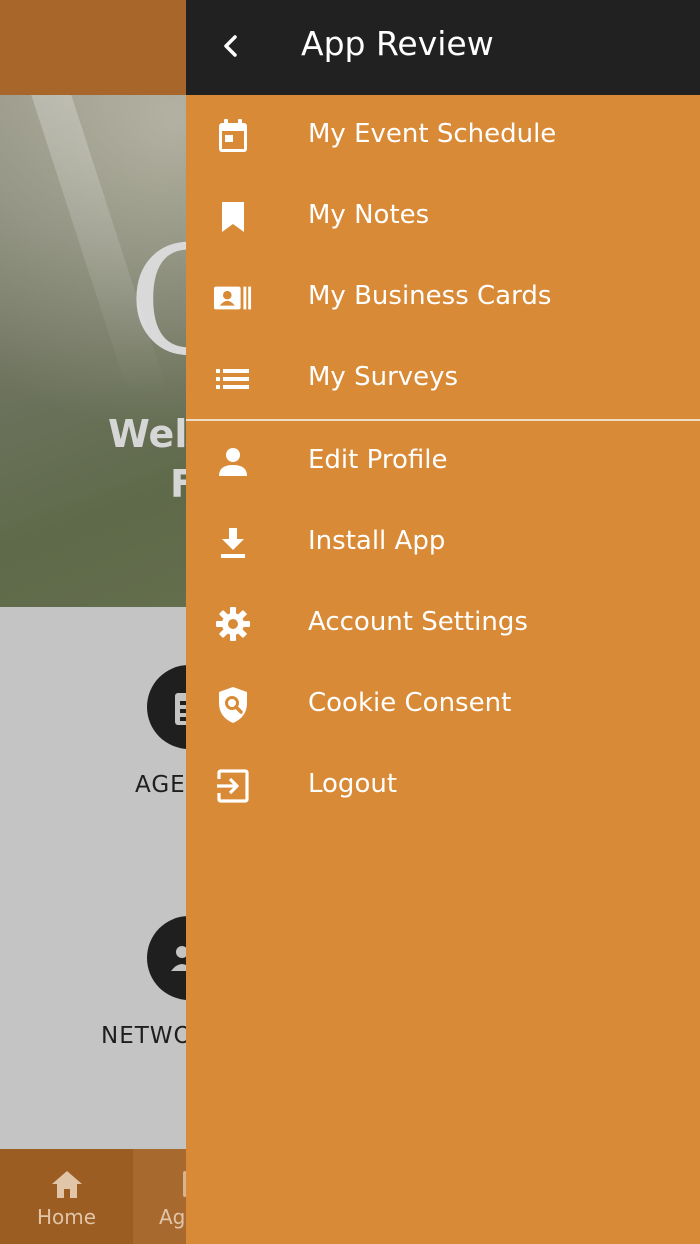  I want to click on menu-item-label: Logout, so click(353, 784).